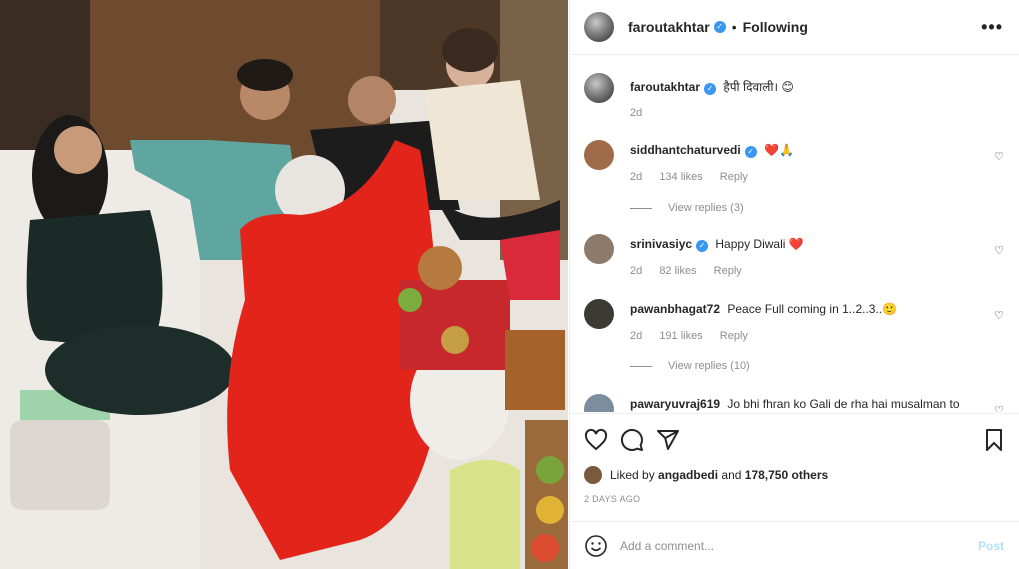 The height and width of the screenshot is (569, 1019). What do you see at coordinates (669, 27) in the screenshot?
I see `author-username: faroutakhtar` at bounding box center [669, 27].